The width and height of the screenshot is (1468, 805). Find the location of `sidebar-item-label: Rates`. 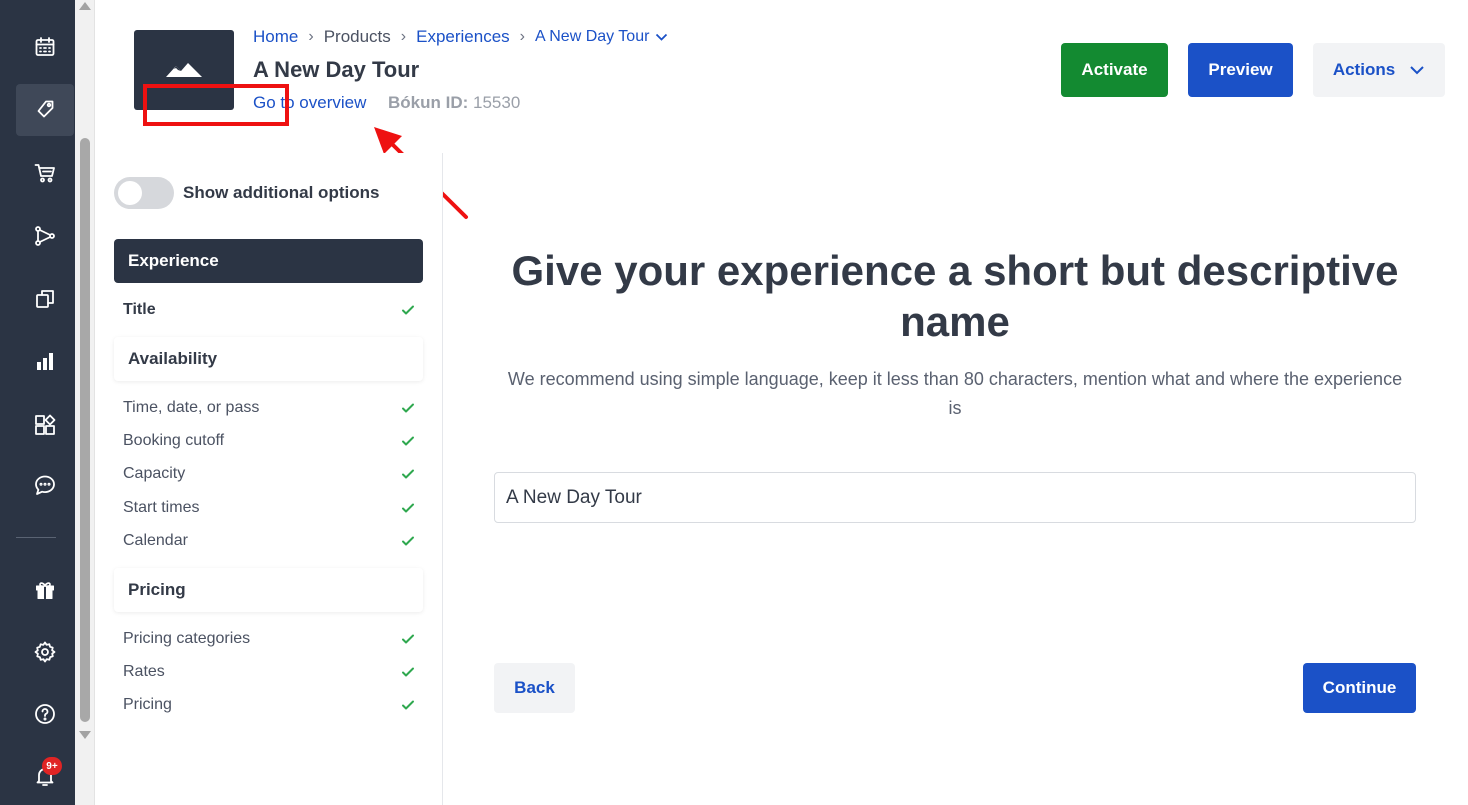

sidebar-item-label: Rates is located at coordinates (144, 671).